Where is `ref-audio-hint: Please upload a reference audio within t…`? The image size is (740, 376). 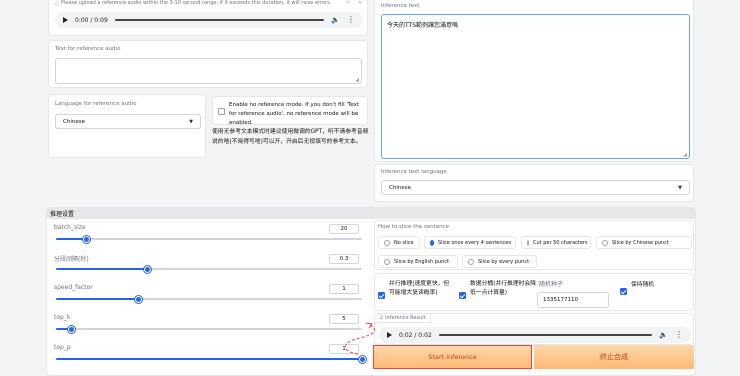
ref-audio-hint: Please upload a reference audio within t… is located at coordinates (196, 3).